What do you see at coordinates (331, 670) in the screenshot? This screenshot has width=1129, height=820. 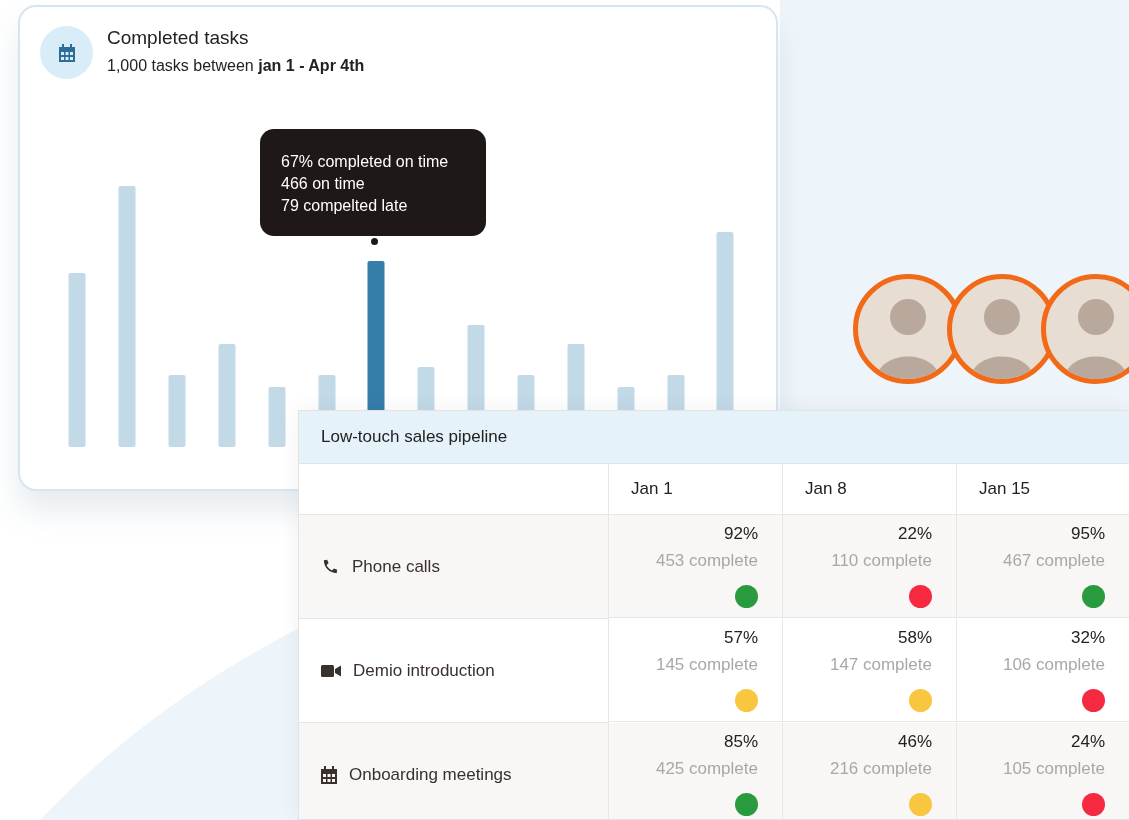 I see `video-camera-icon` at bounding box center [331, 670].